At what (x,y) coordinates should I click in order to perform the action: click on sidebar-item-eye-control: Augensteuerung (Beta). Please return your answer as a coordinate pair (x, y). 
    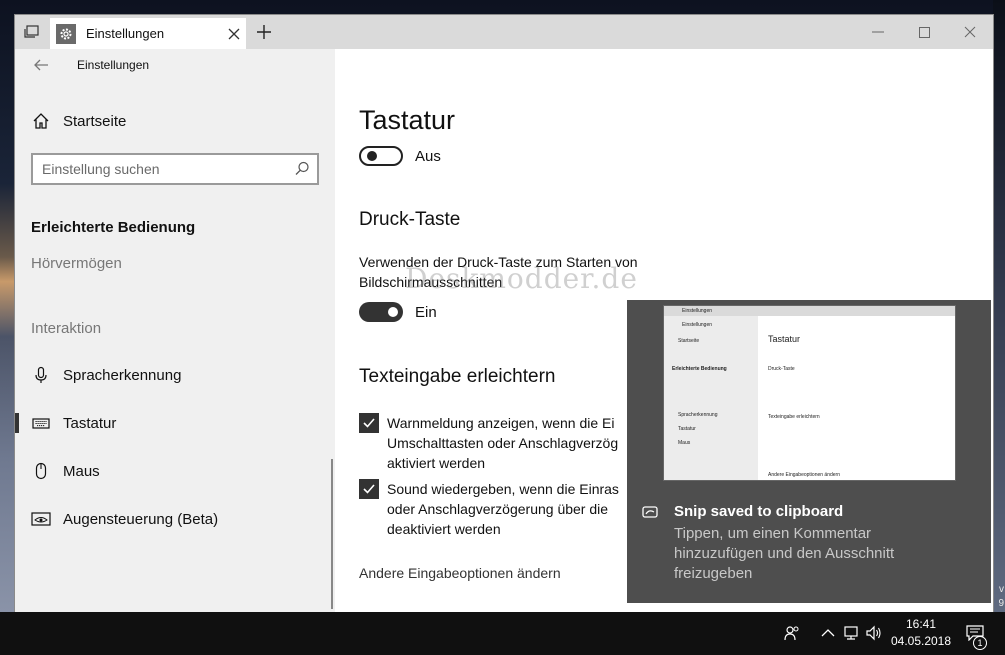
    Looking at the image, I should click on (175, 519).